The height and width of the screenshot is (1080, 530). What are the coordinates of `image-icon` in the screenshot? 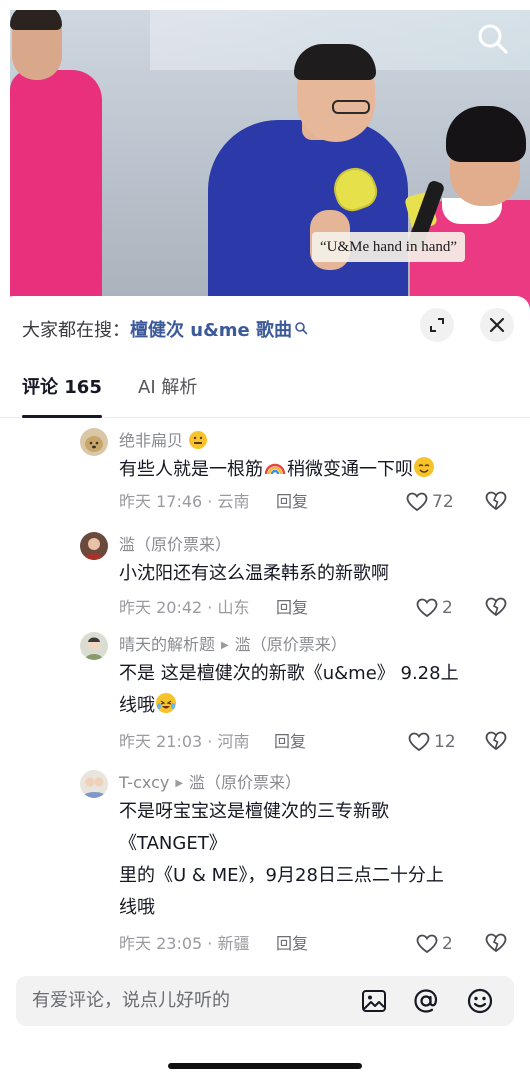 It's located at (374, 1001).